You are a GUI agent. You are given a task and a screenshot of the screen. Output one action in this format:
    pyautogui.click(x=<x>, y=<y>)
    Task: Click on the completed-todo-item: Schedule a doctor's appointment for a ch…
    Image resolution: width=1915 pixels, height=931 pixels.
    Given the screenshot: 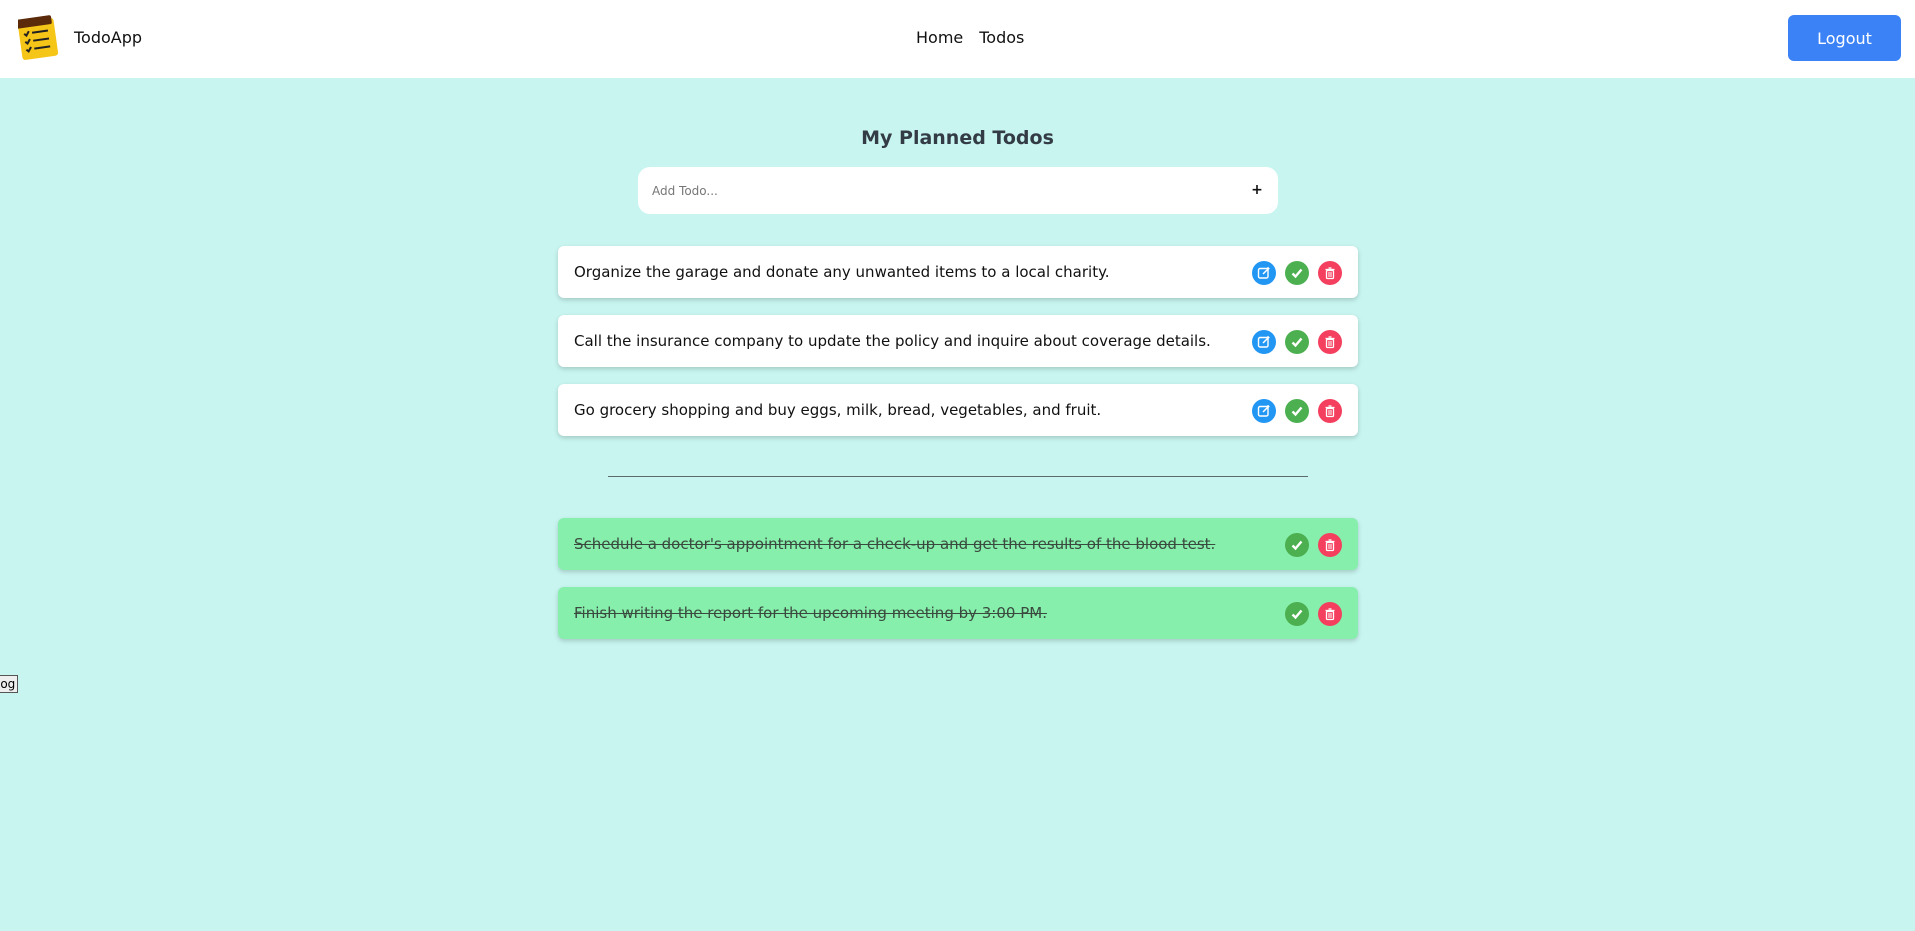 What is the action you would take?
    pyautogui.click(x=958, y=544)
    